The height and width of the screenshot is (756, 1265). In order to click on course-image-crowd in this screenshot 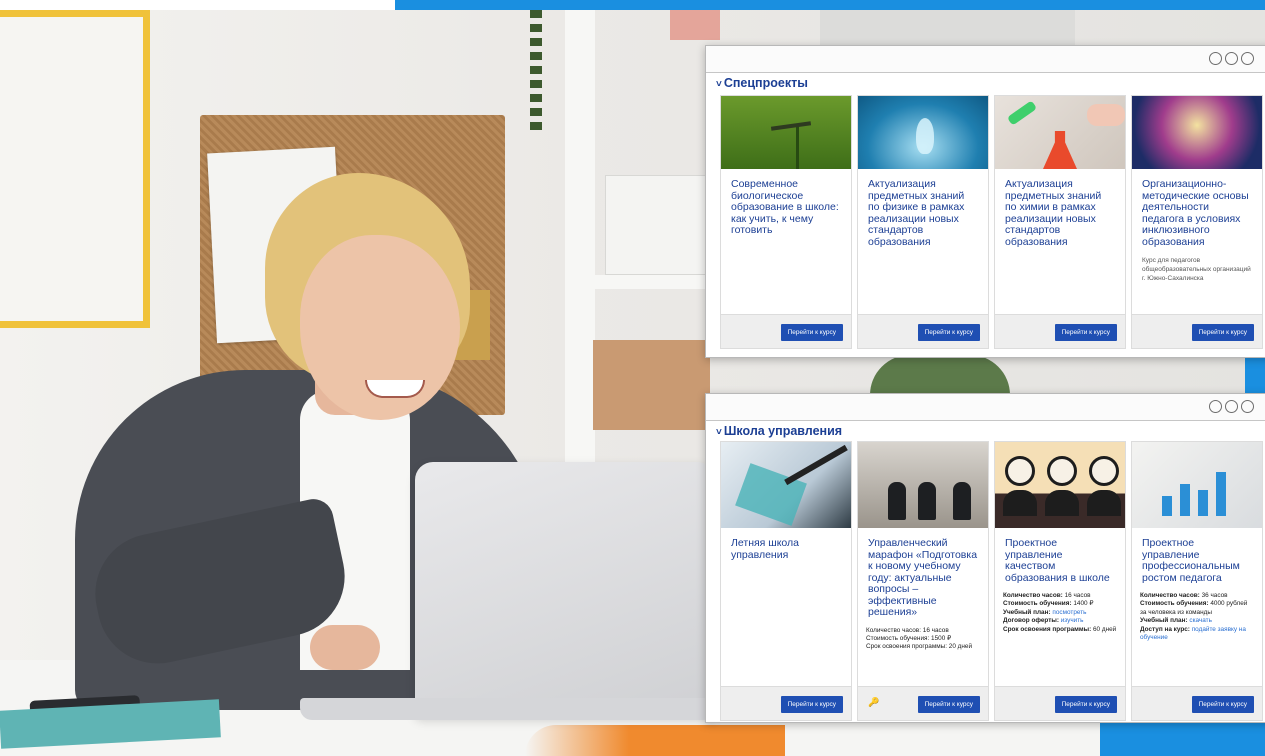, I will do `click(1197, 132)`.